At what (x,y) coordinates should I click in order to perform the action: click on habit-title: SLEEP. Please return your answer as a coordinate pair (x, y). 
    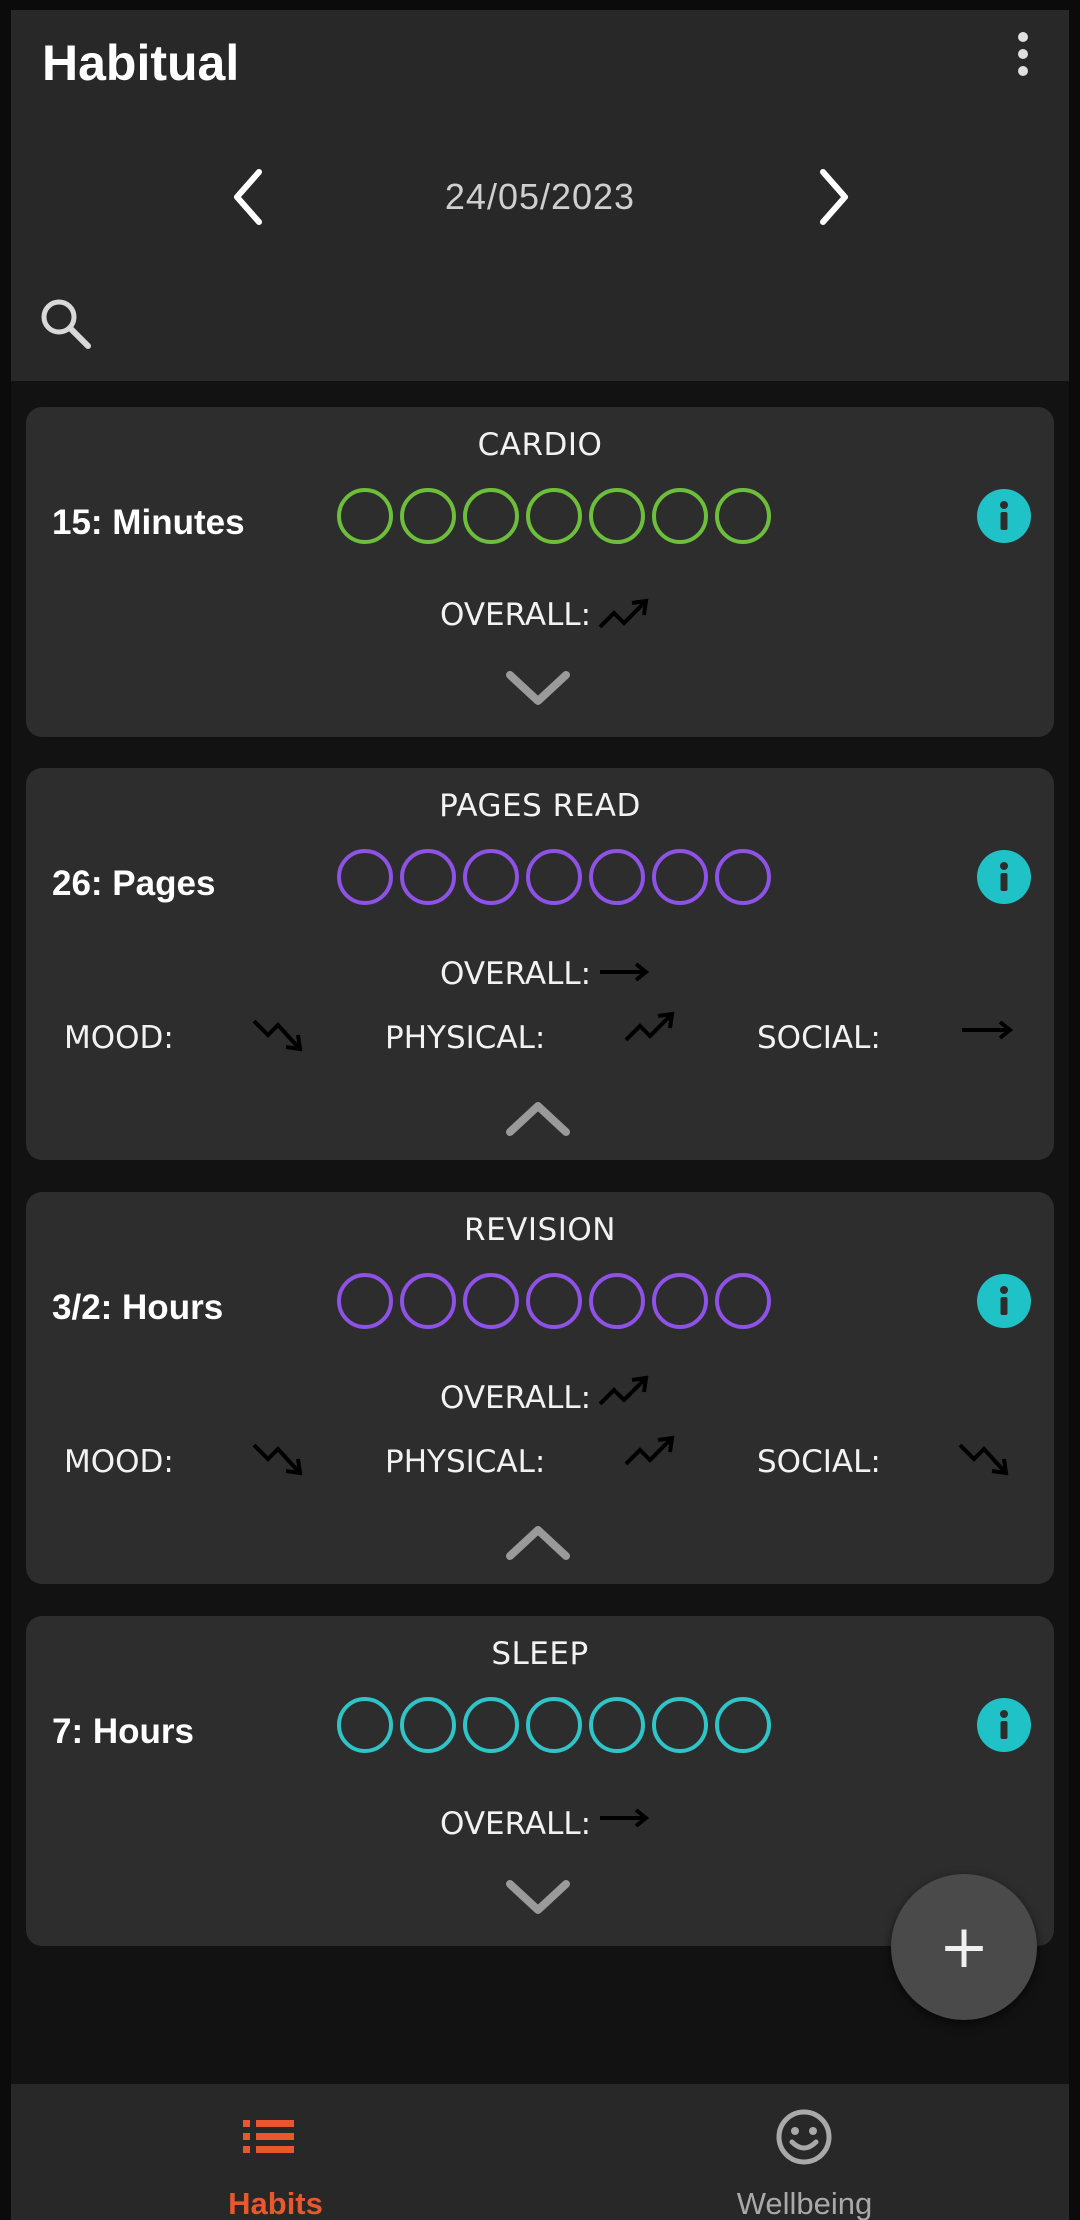
    Looking at the image, I should click on (540, 1654).